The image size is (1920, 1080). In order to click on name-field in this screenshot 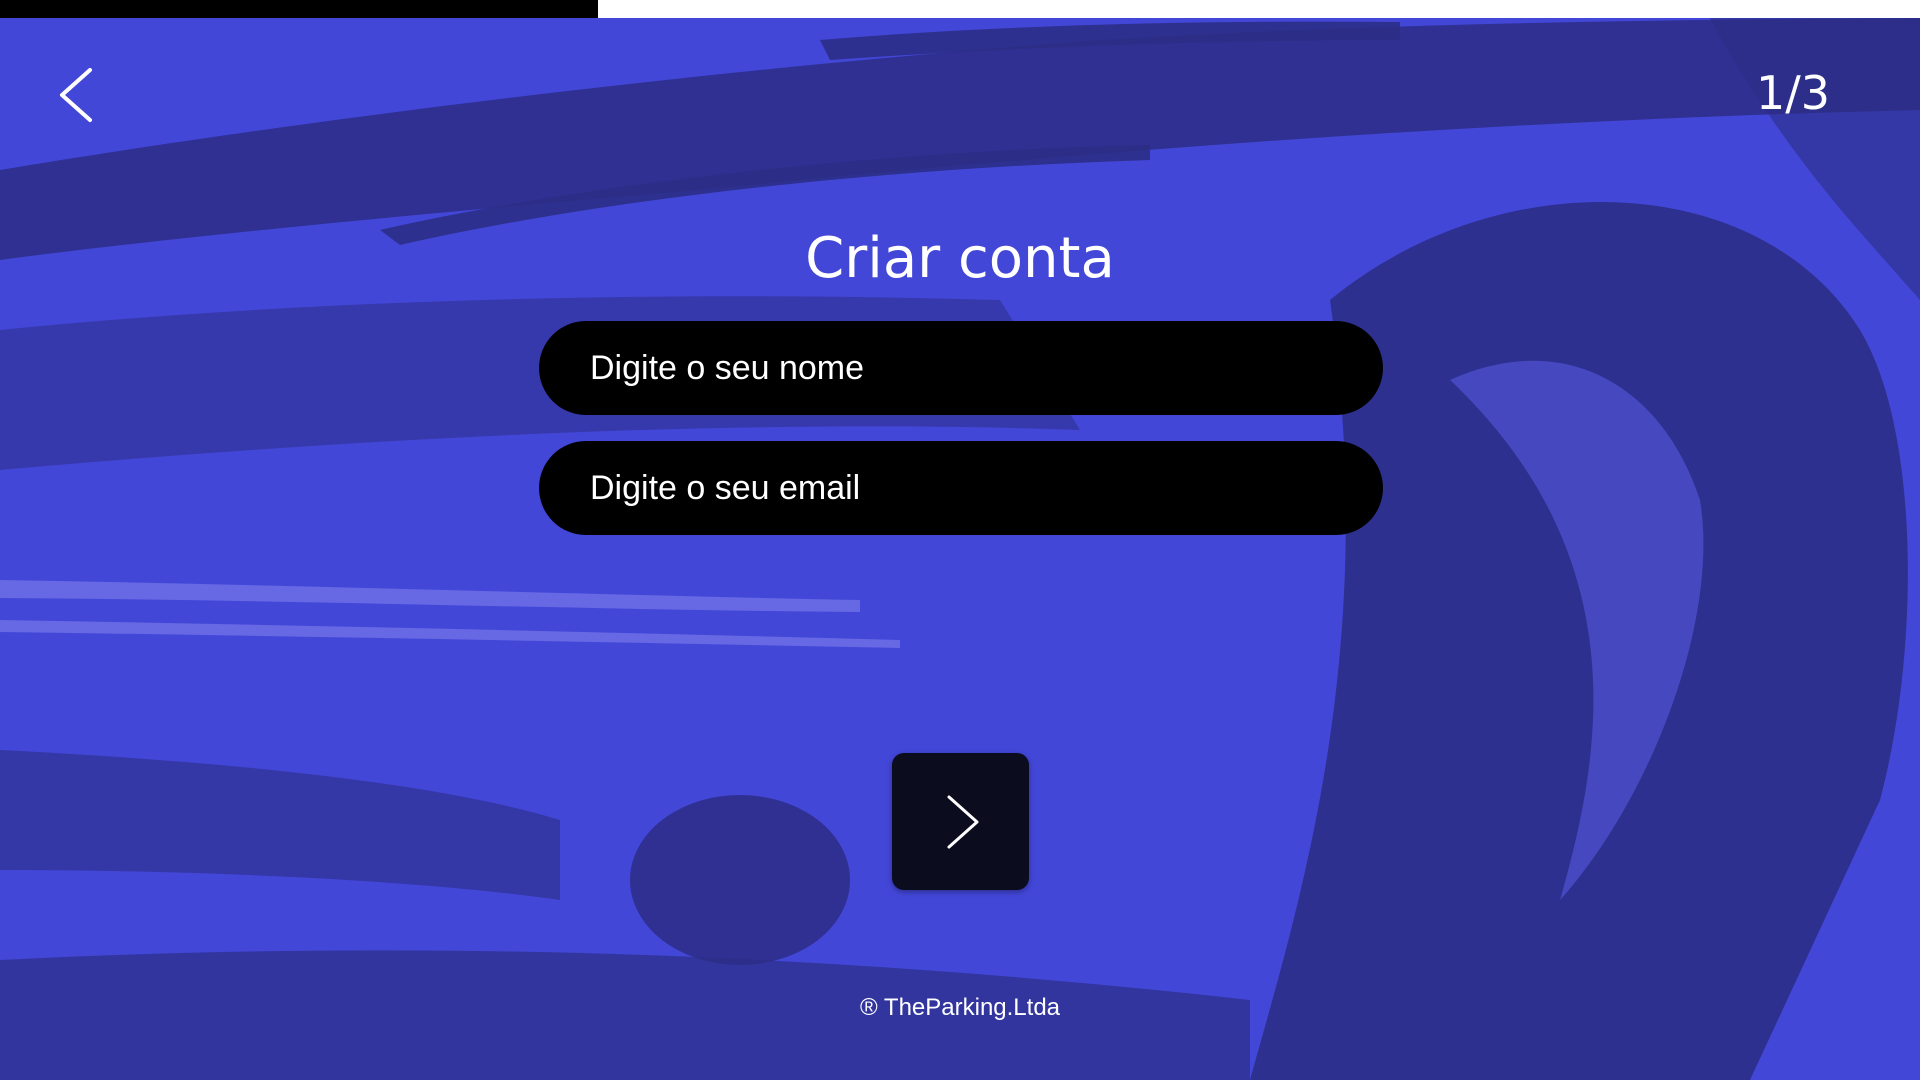, I will do `click(961, 368)`.